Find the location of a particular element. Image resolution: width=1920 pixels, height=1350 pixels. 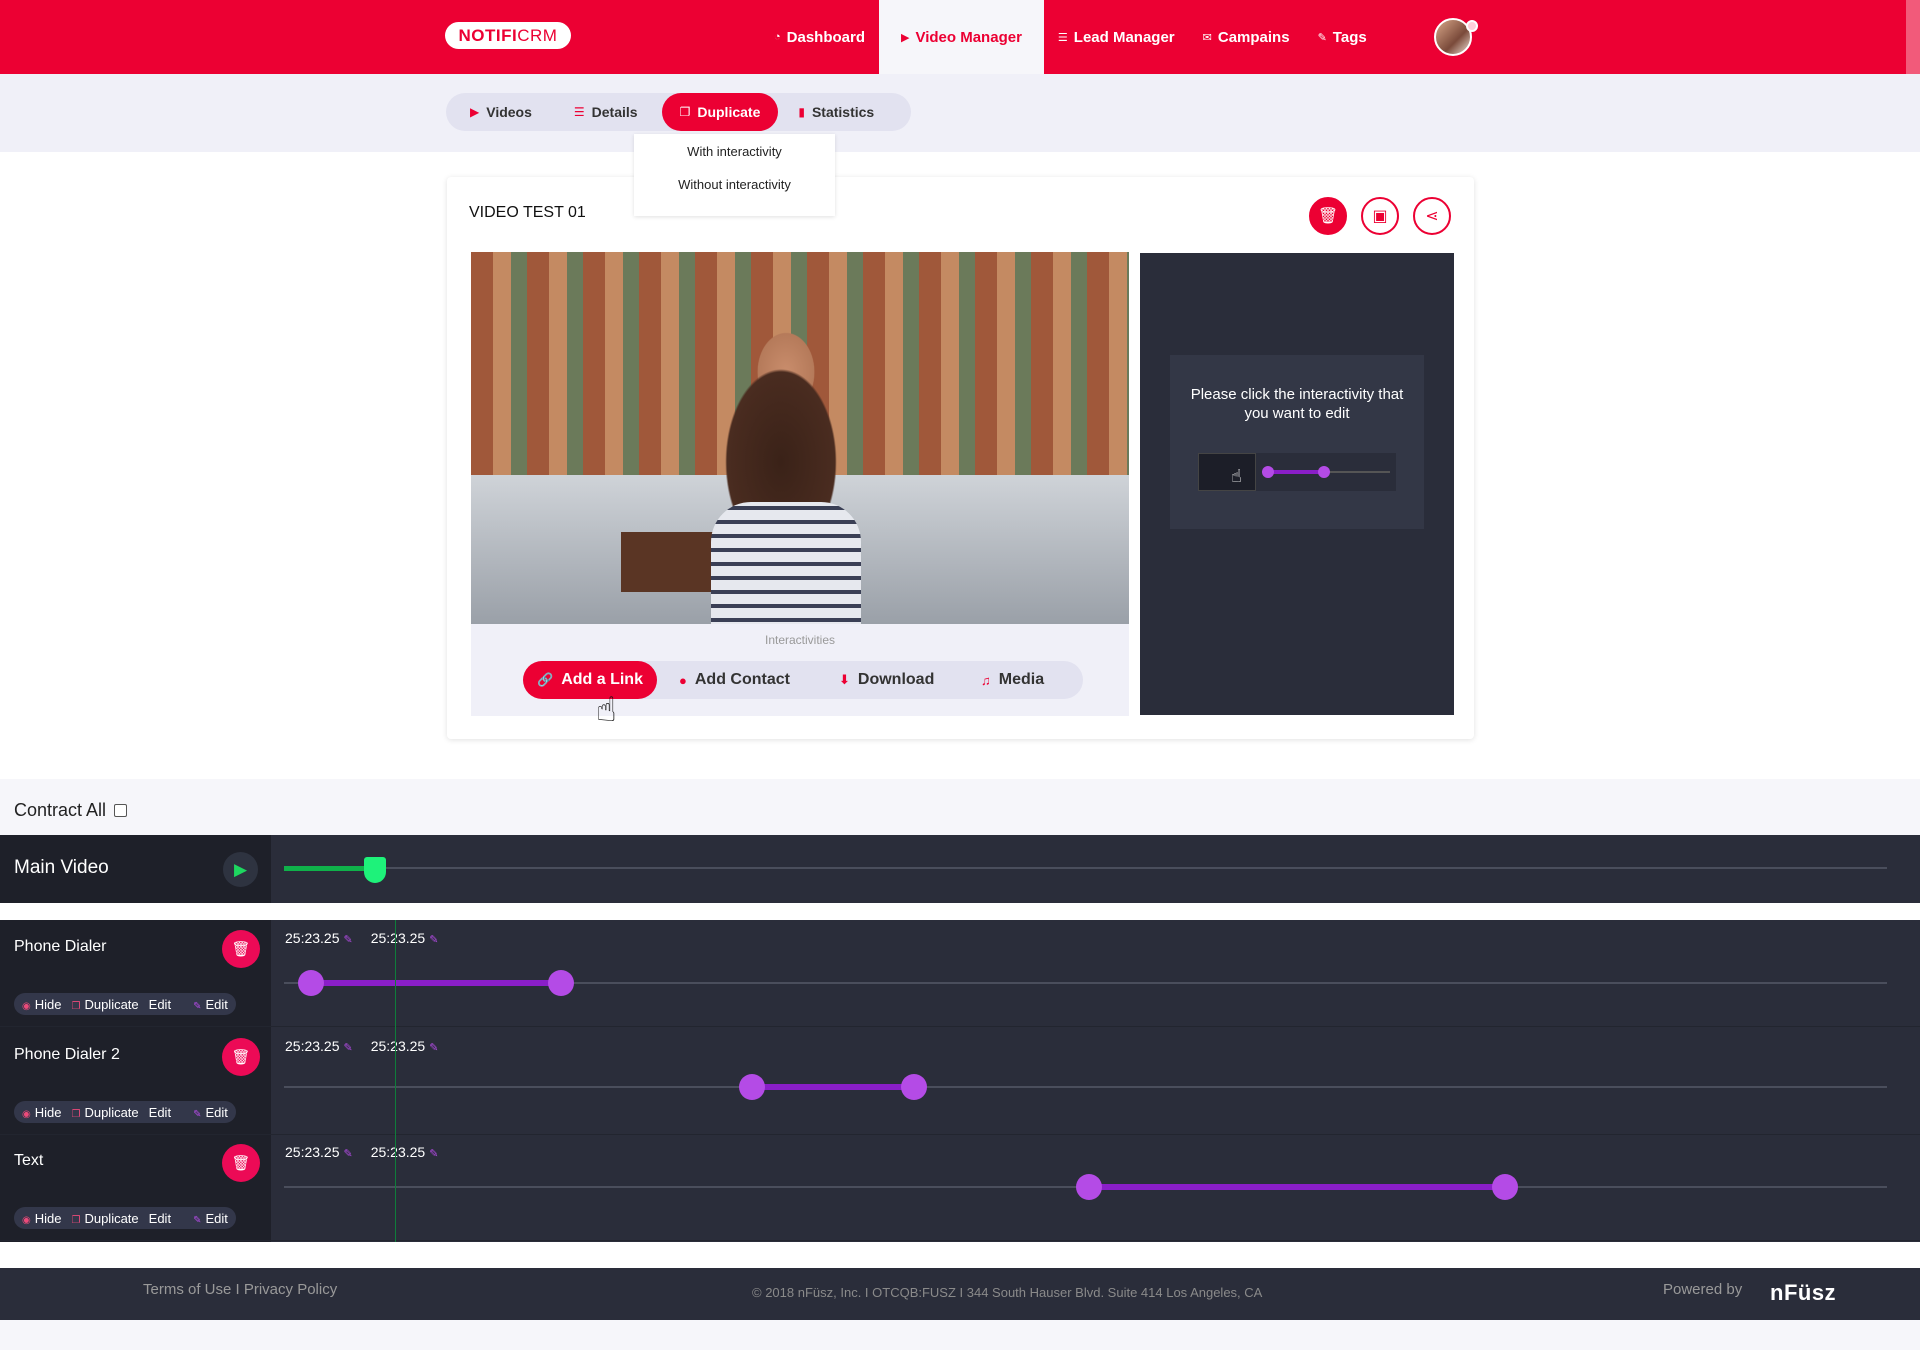

dropdown-item-with-interactivity: With interactivity is located at coordinates (734, 151).